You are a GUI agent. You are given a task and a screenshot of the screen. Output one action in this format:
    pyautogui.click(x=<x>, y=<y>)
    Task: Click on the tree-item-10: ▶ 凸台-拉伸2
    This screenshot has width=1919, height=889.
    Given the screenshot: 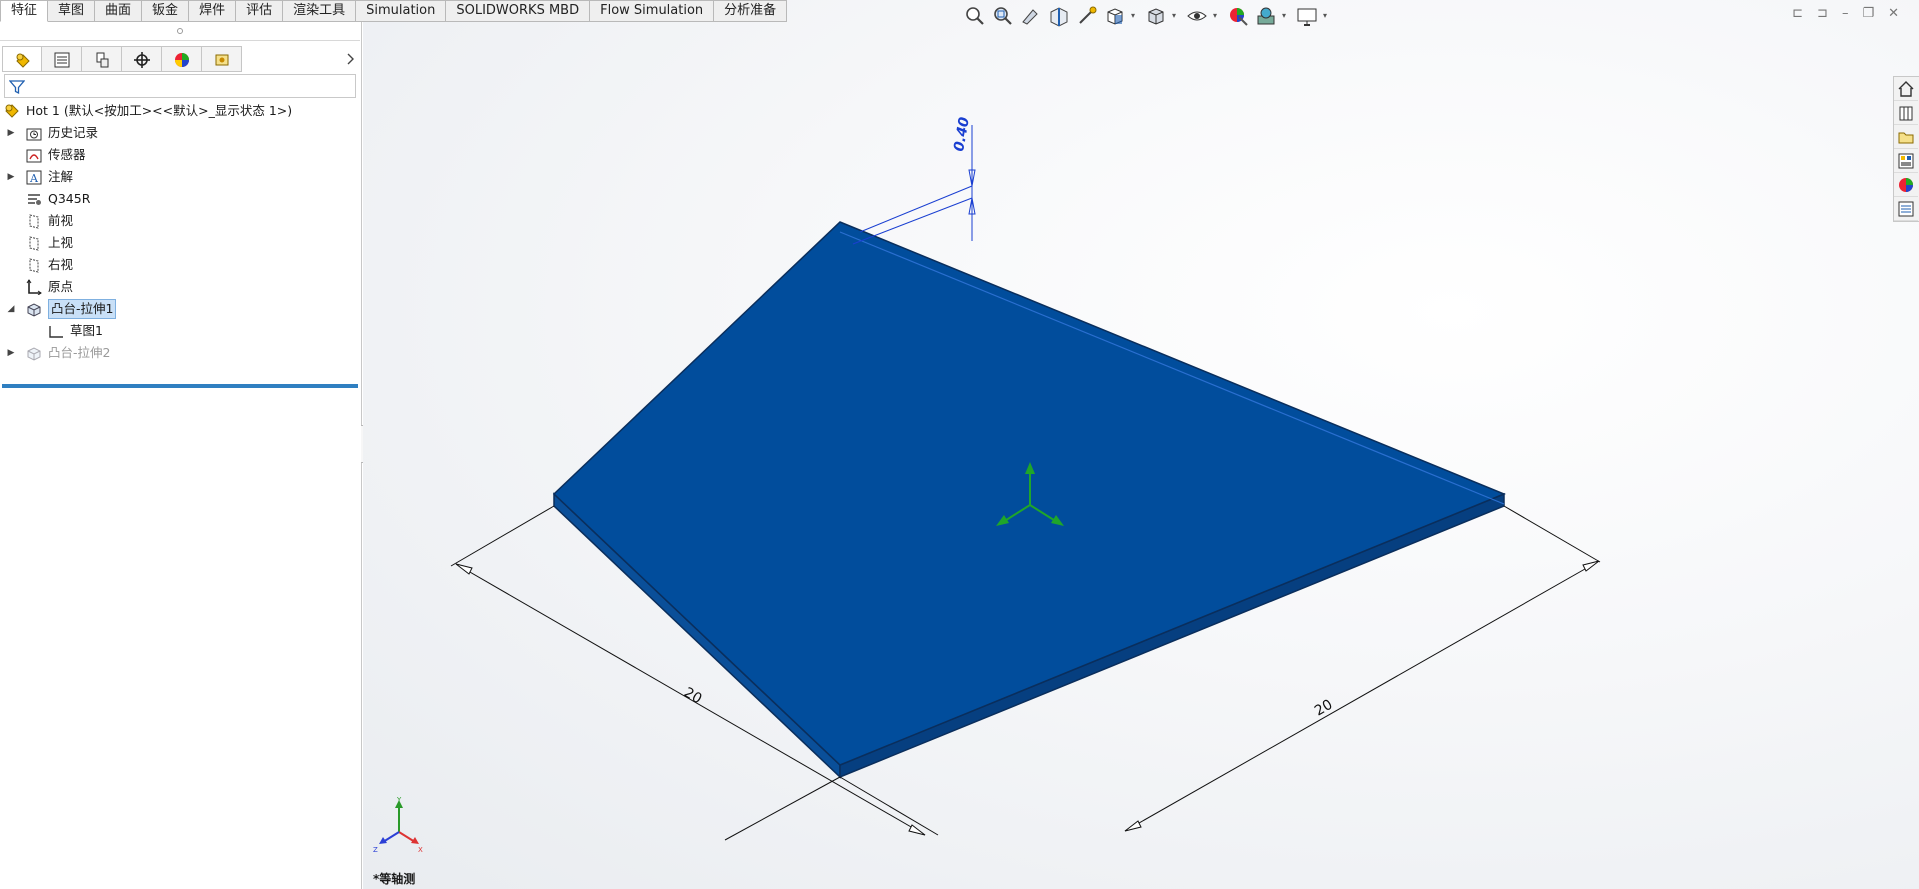 What is the action you would take?
    pyautogui.click(x=180, y=353)
    